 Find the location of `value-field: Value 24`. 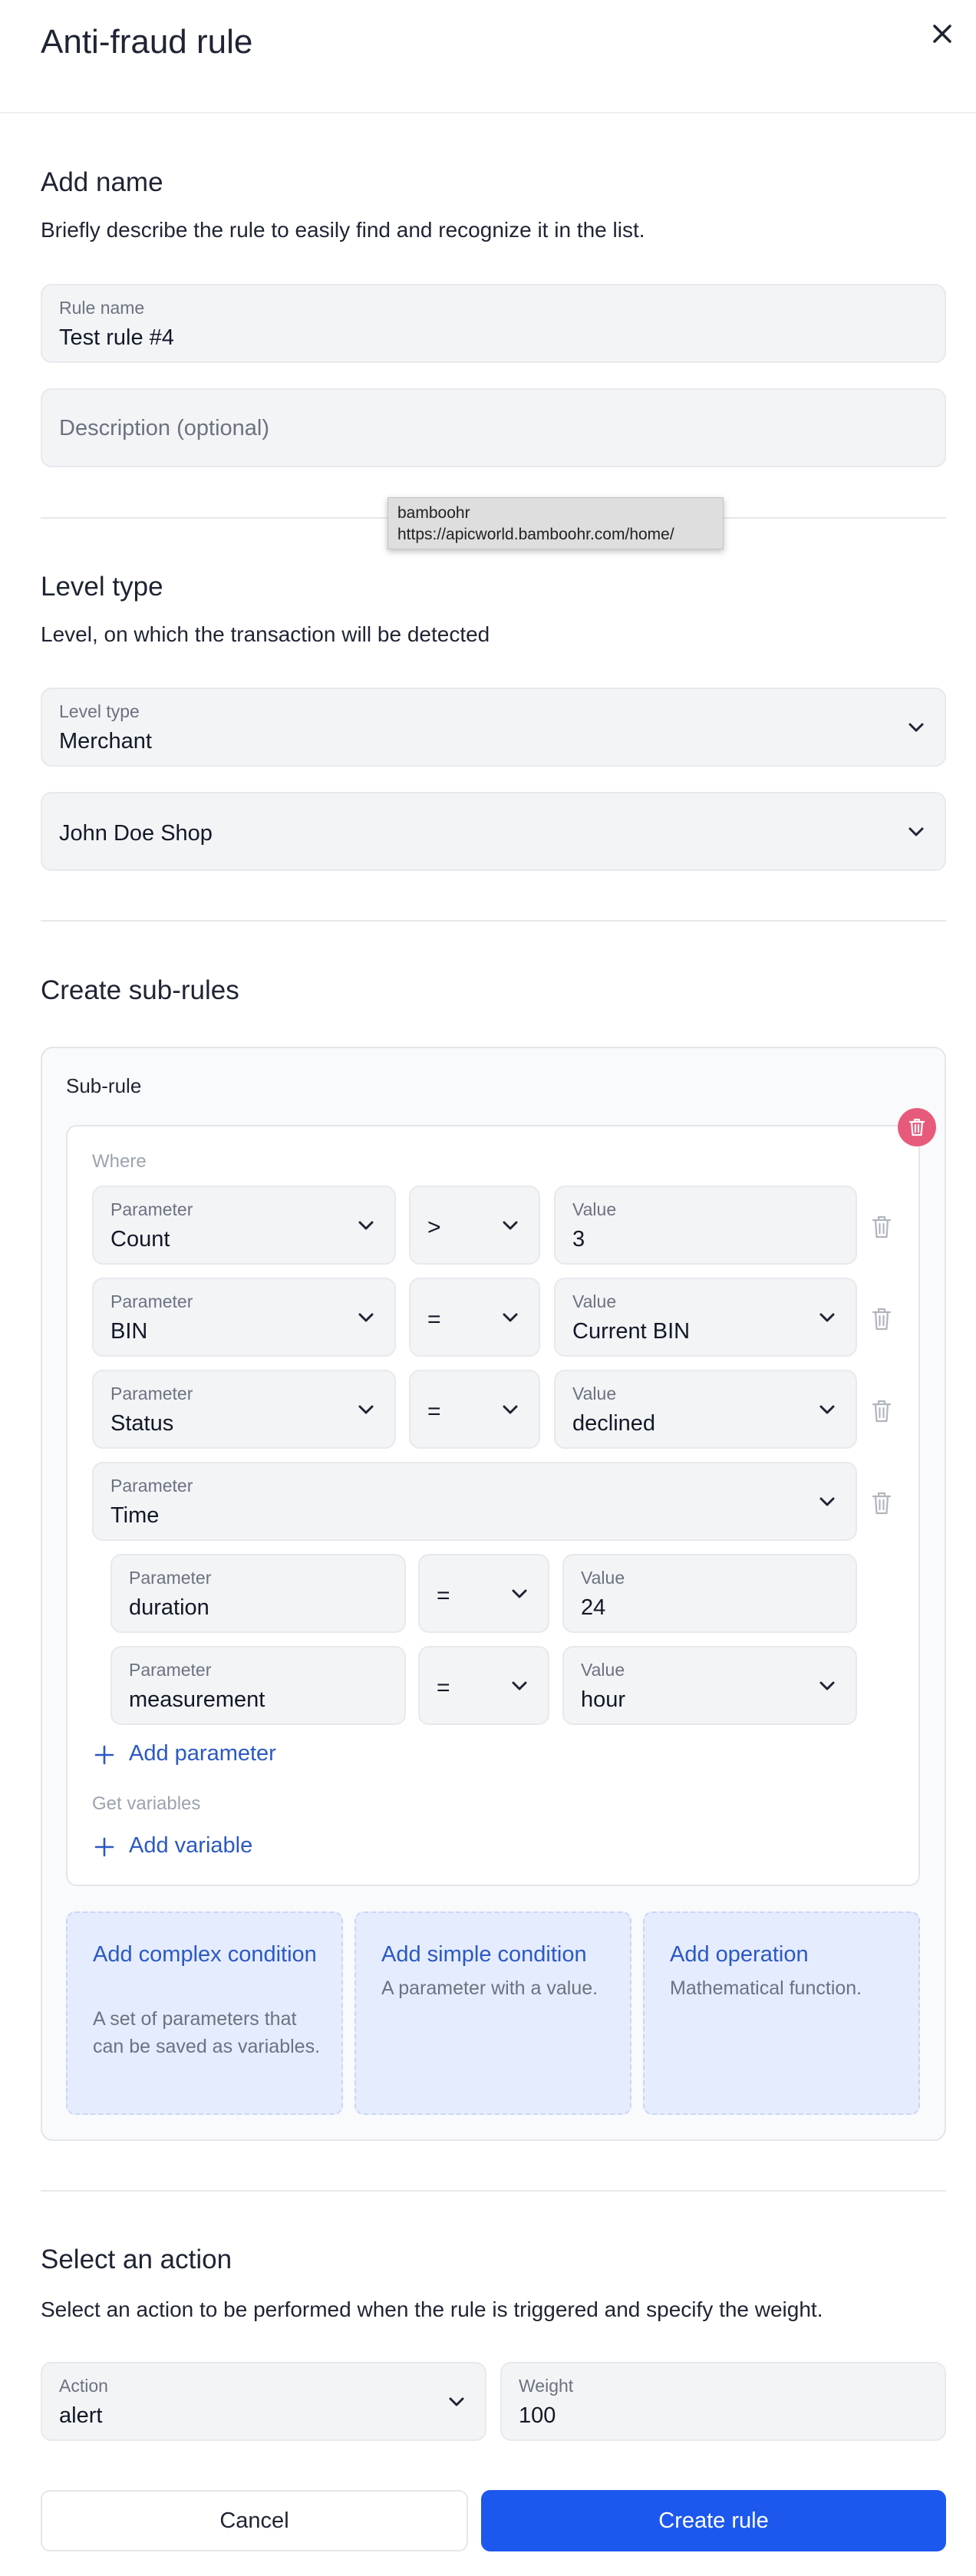

value-field: Value 24 is located at coordinates (709, 1593).